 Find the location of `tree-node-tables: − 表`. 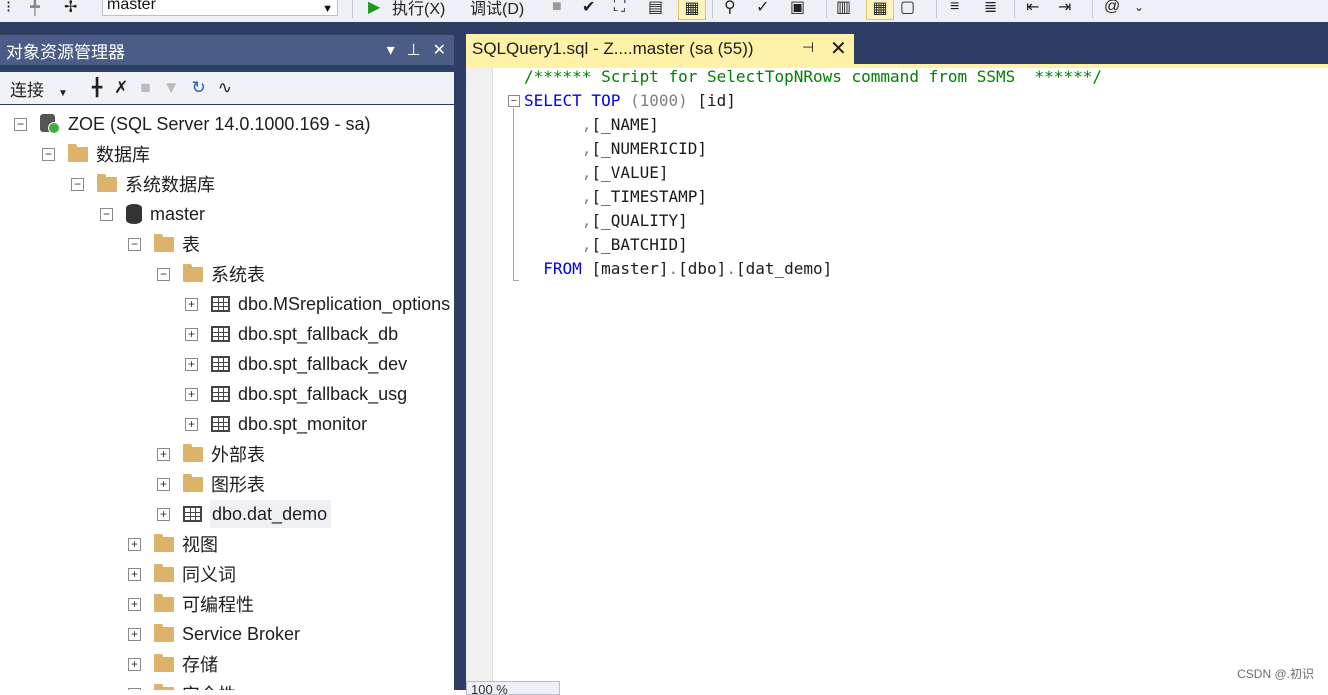

tree-node-tables: − 表 is located at coordinates (164, 244).